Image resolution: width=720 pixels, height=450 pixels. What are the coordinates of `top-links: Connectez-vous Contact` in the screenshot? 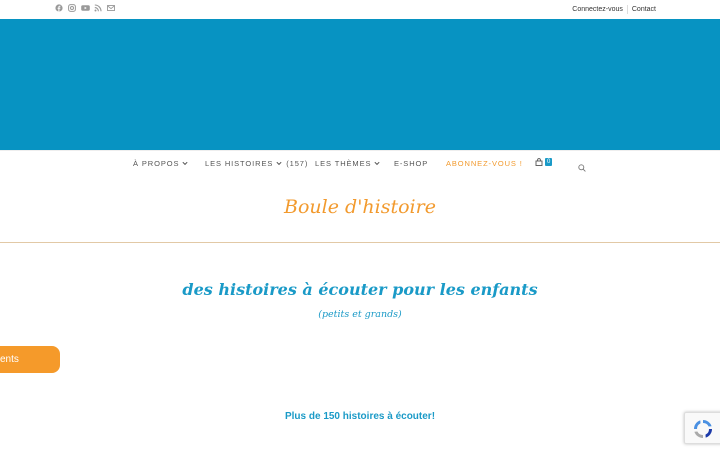 It's located at (614, 9).